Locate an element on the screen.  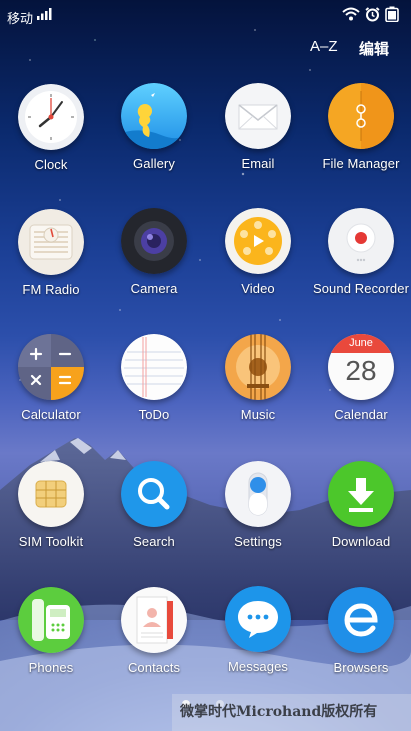
app-download: Download is located at coordinates (360, 511).